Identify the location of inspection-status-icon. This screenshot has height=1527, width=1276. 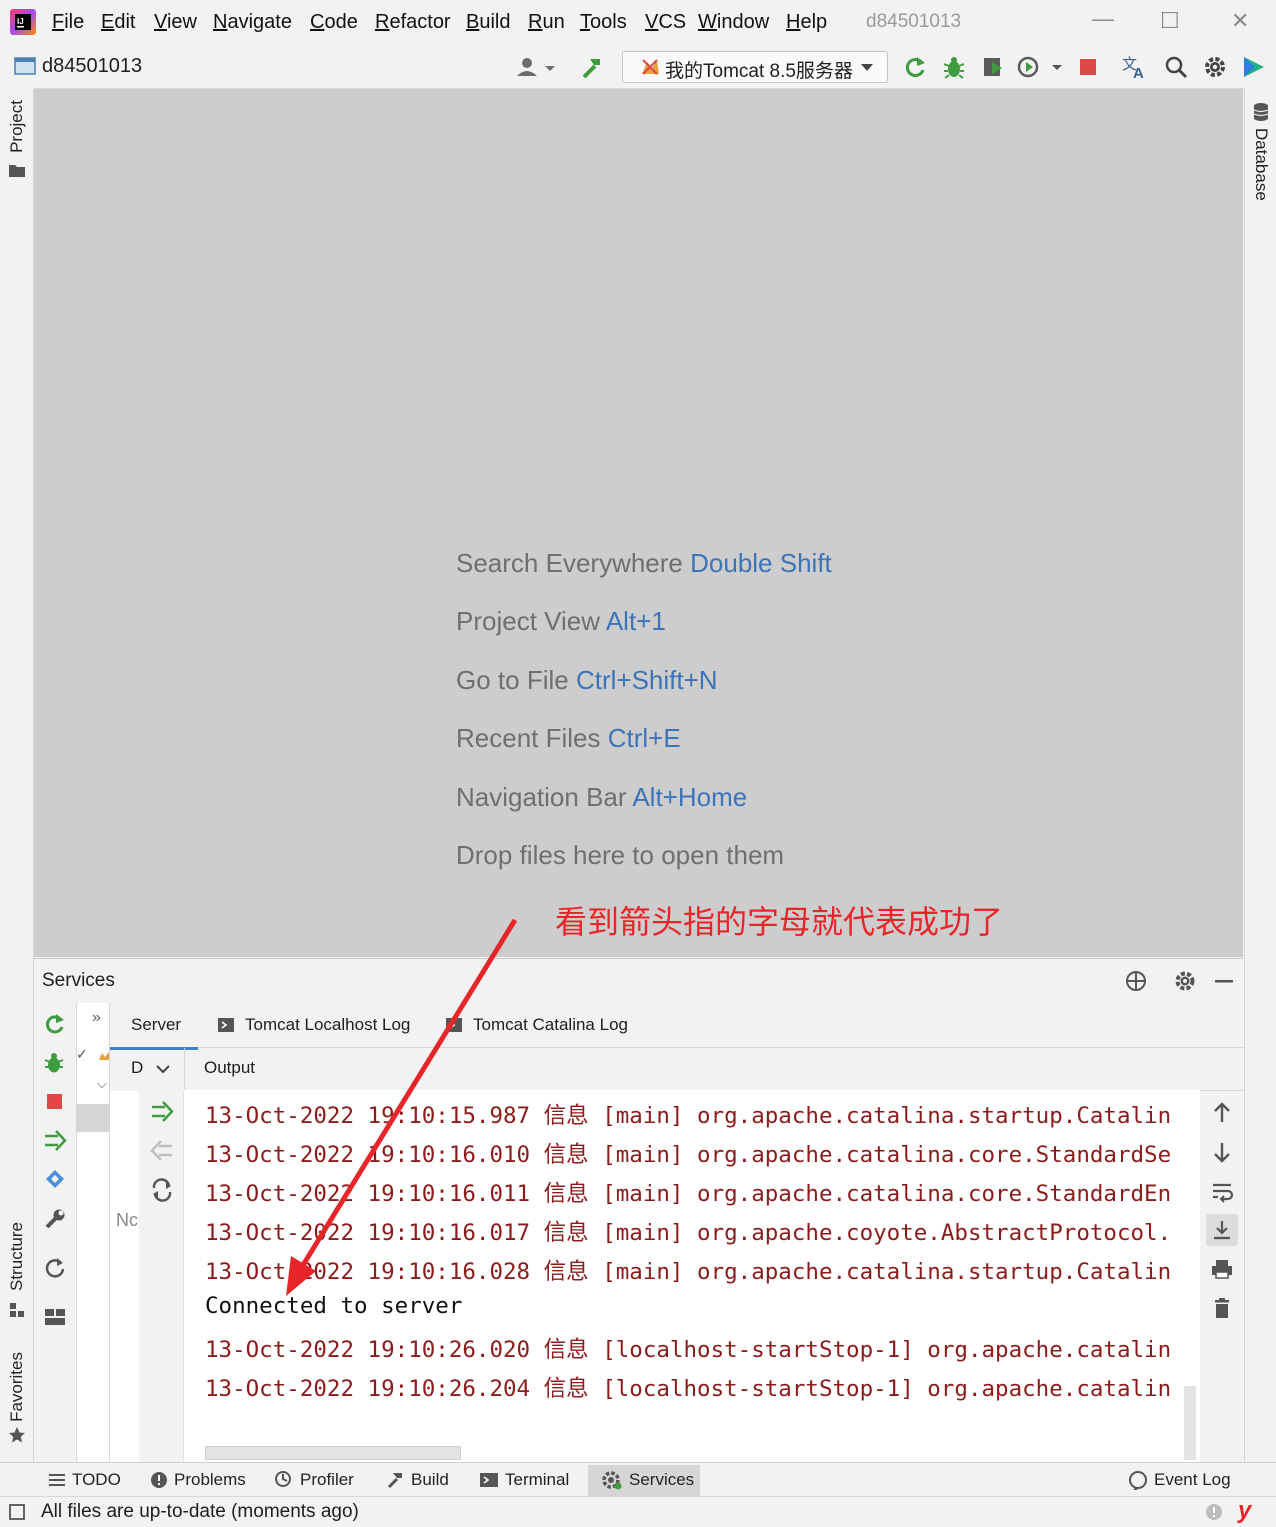
(1214, 1512).